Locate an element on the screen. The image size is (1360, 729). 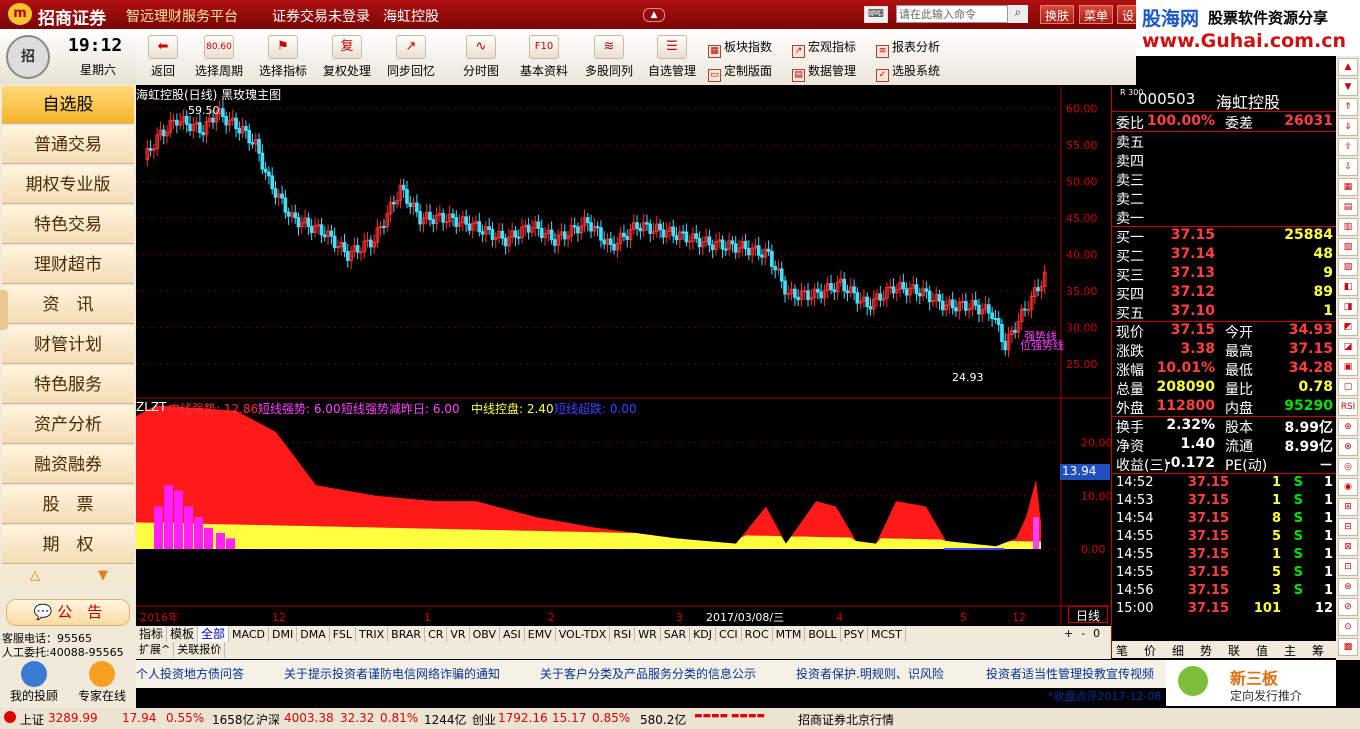
multi-stock-button: ≋ 多股同列 is located at coordinates (609, 57).